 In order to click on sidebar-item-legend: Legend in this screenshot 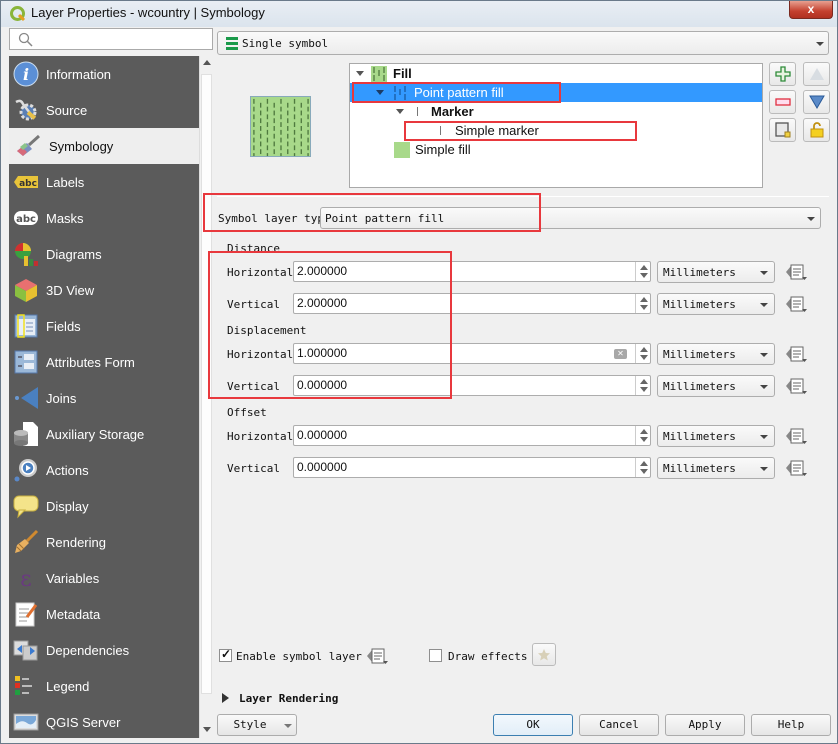, I will do `click(104, 686)`.